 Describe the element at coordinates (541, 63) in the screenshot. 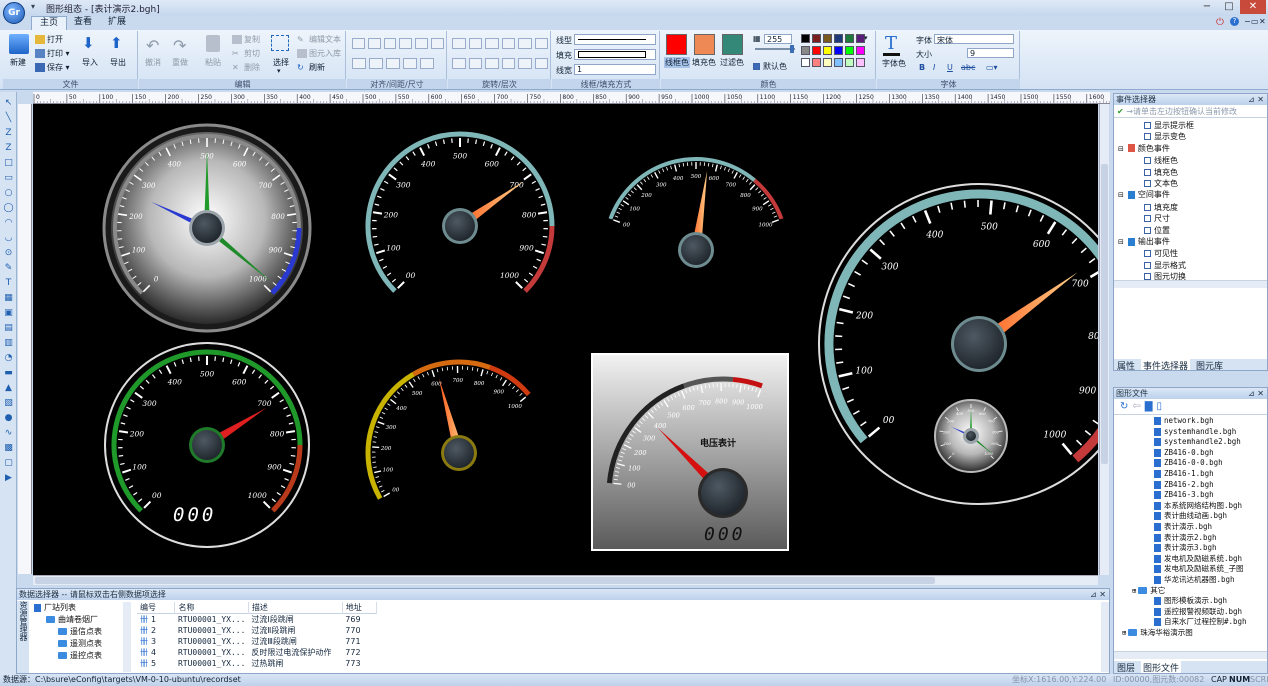

I see `ungroup-icon` at that location.